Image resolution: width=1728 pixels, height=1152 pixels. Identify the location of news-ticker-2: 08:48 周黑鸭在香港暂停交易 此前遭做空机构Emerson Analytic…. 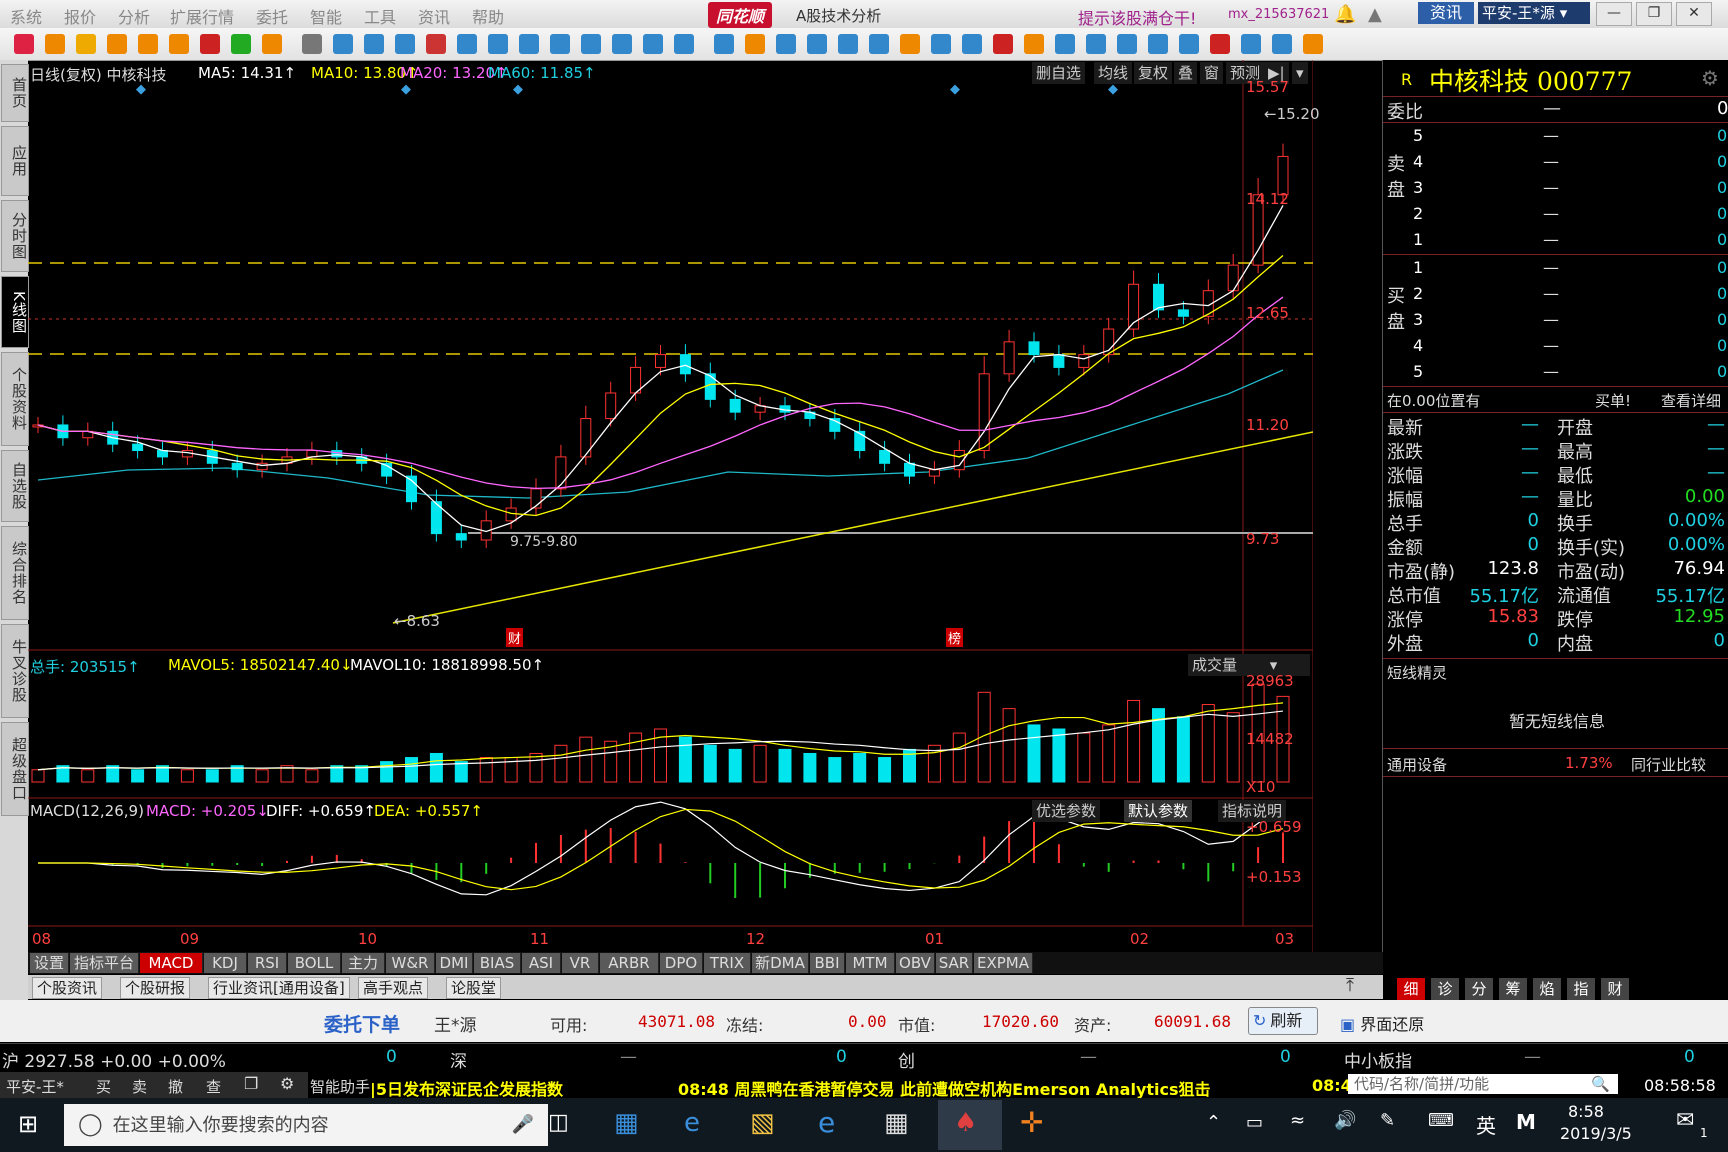
(944, 1088).